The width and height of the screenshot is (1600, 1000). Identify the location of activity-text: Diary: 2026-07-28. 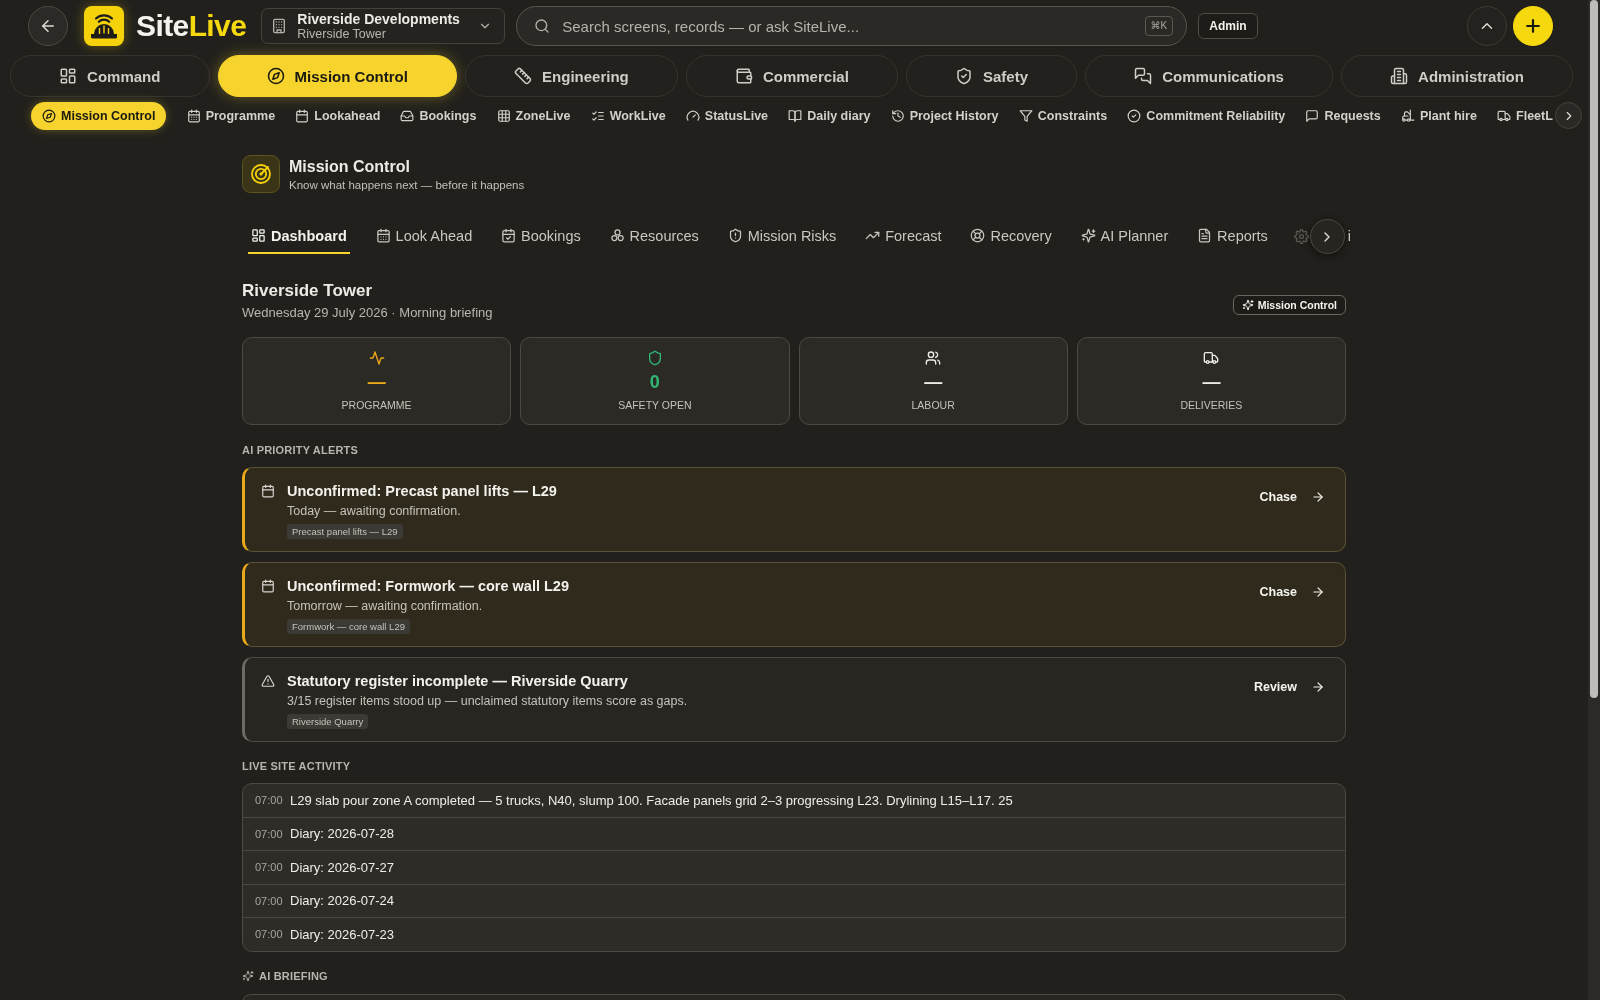
(342, 834).